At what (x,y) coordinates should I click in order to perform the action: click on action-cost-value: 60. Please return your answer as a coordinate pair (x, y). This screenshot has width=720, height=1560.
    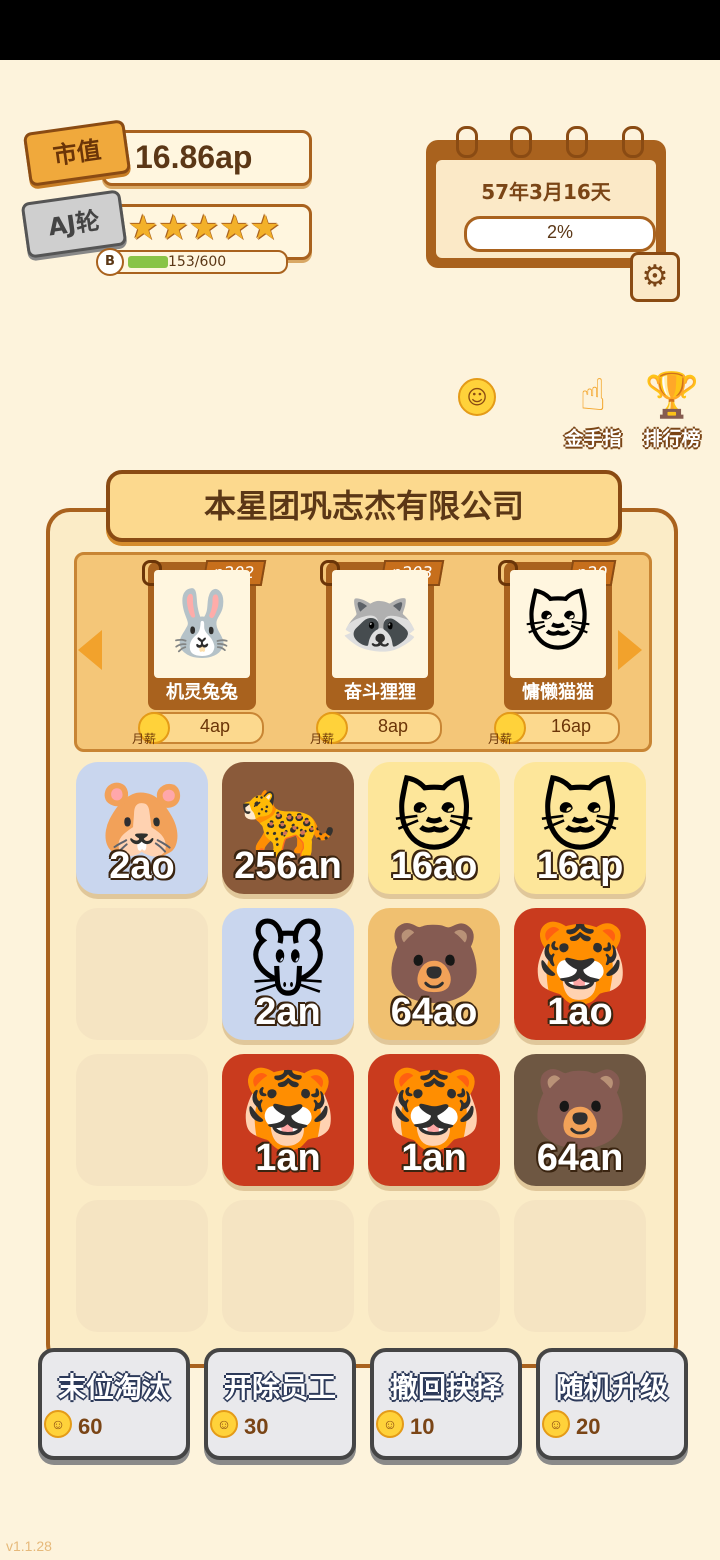
    Looking at the image, I should click on (90, 1426).